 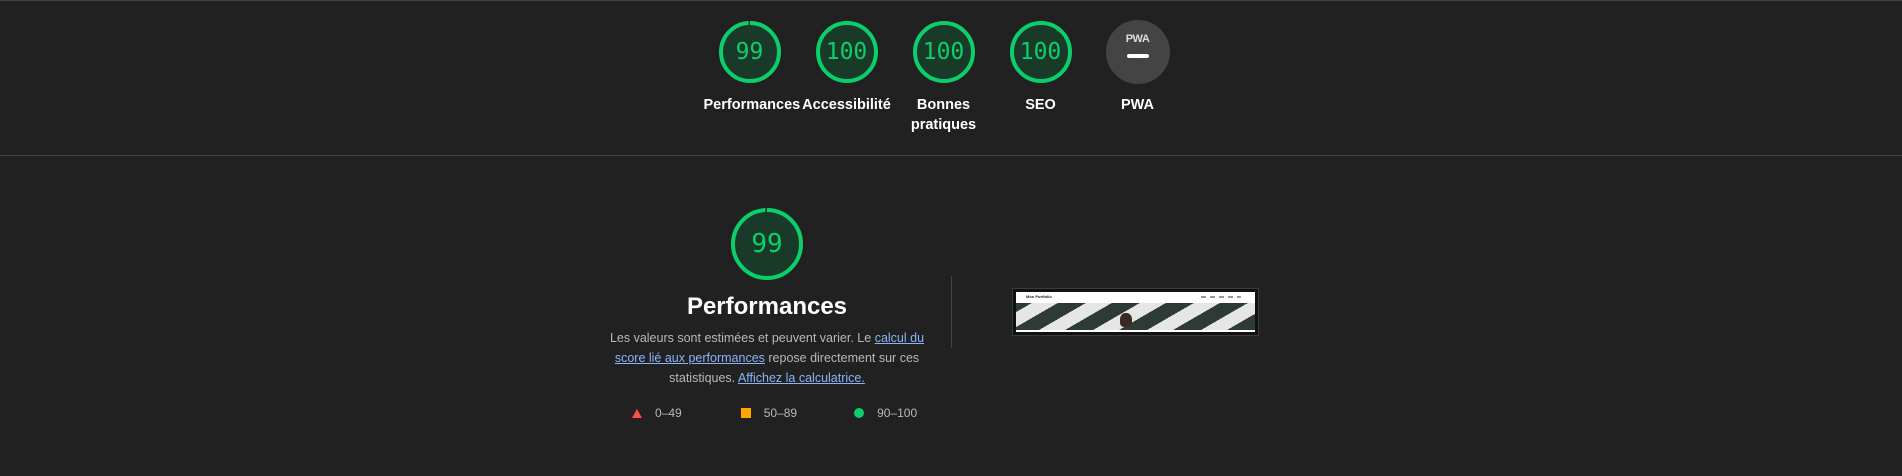 I want to click on triangle-icon, so click(x=637, y=413).